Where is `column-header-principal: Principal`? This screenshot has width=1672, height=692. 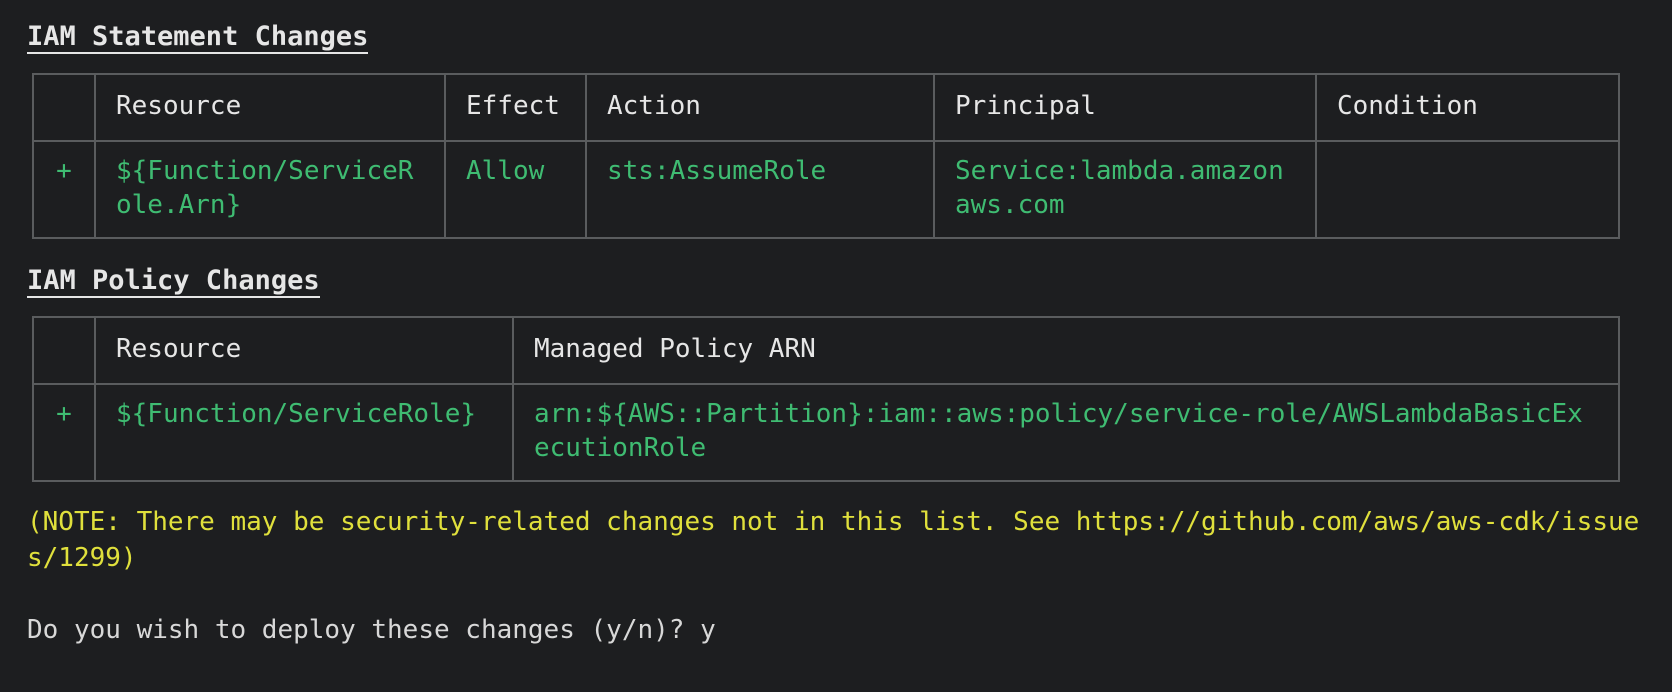 column-header-principal: Principal is located at coordinates (1125, 107).